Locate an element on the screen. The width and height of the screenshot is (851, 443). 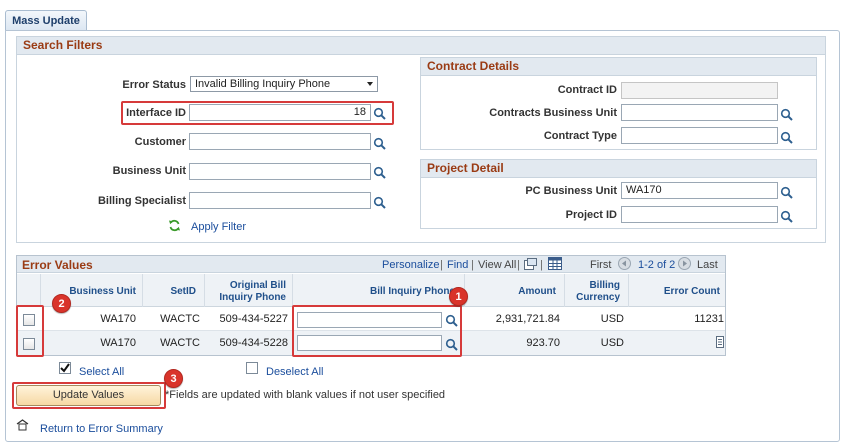
pc-business-unit-search-icon is located at coordinates (786, 192).